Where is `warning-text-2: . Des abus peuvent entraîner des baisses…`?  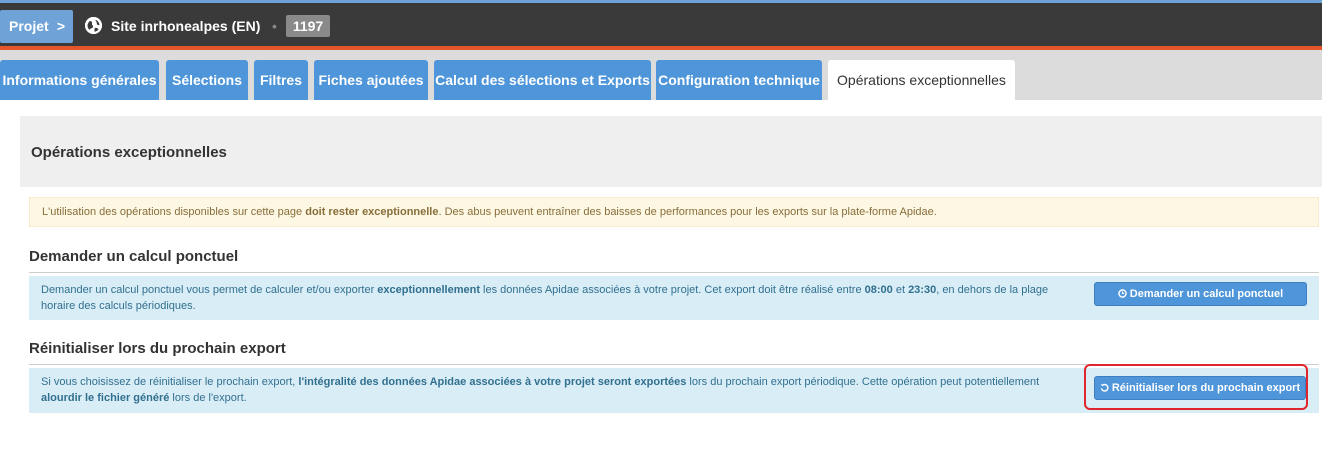 warning-text-2: . Des abus peuvent entraîner des baisses… is located at coordinates (687, 212).